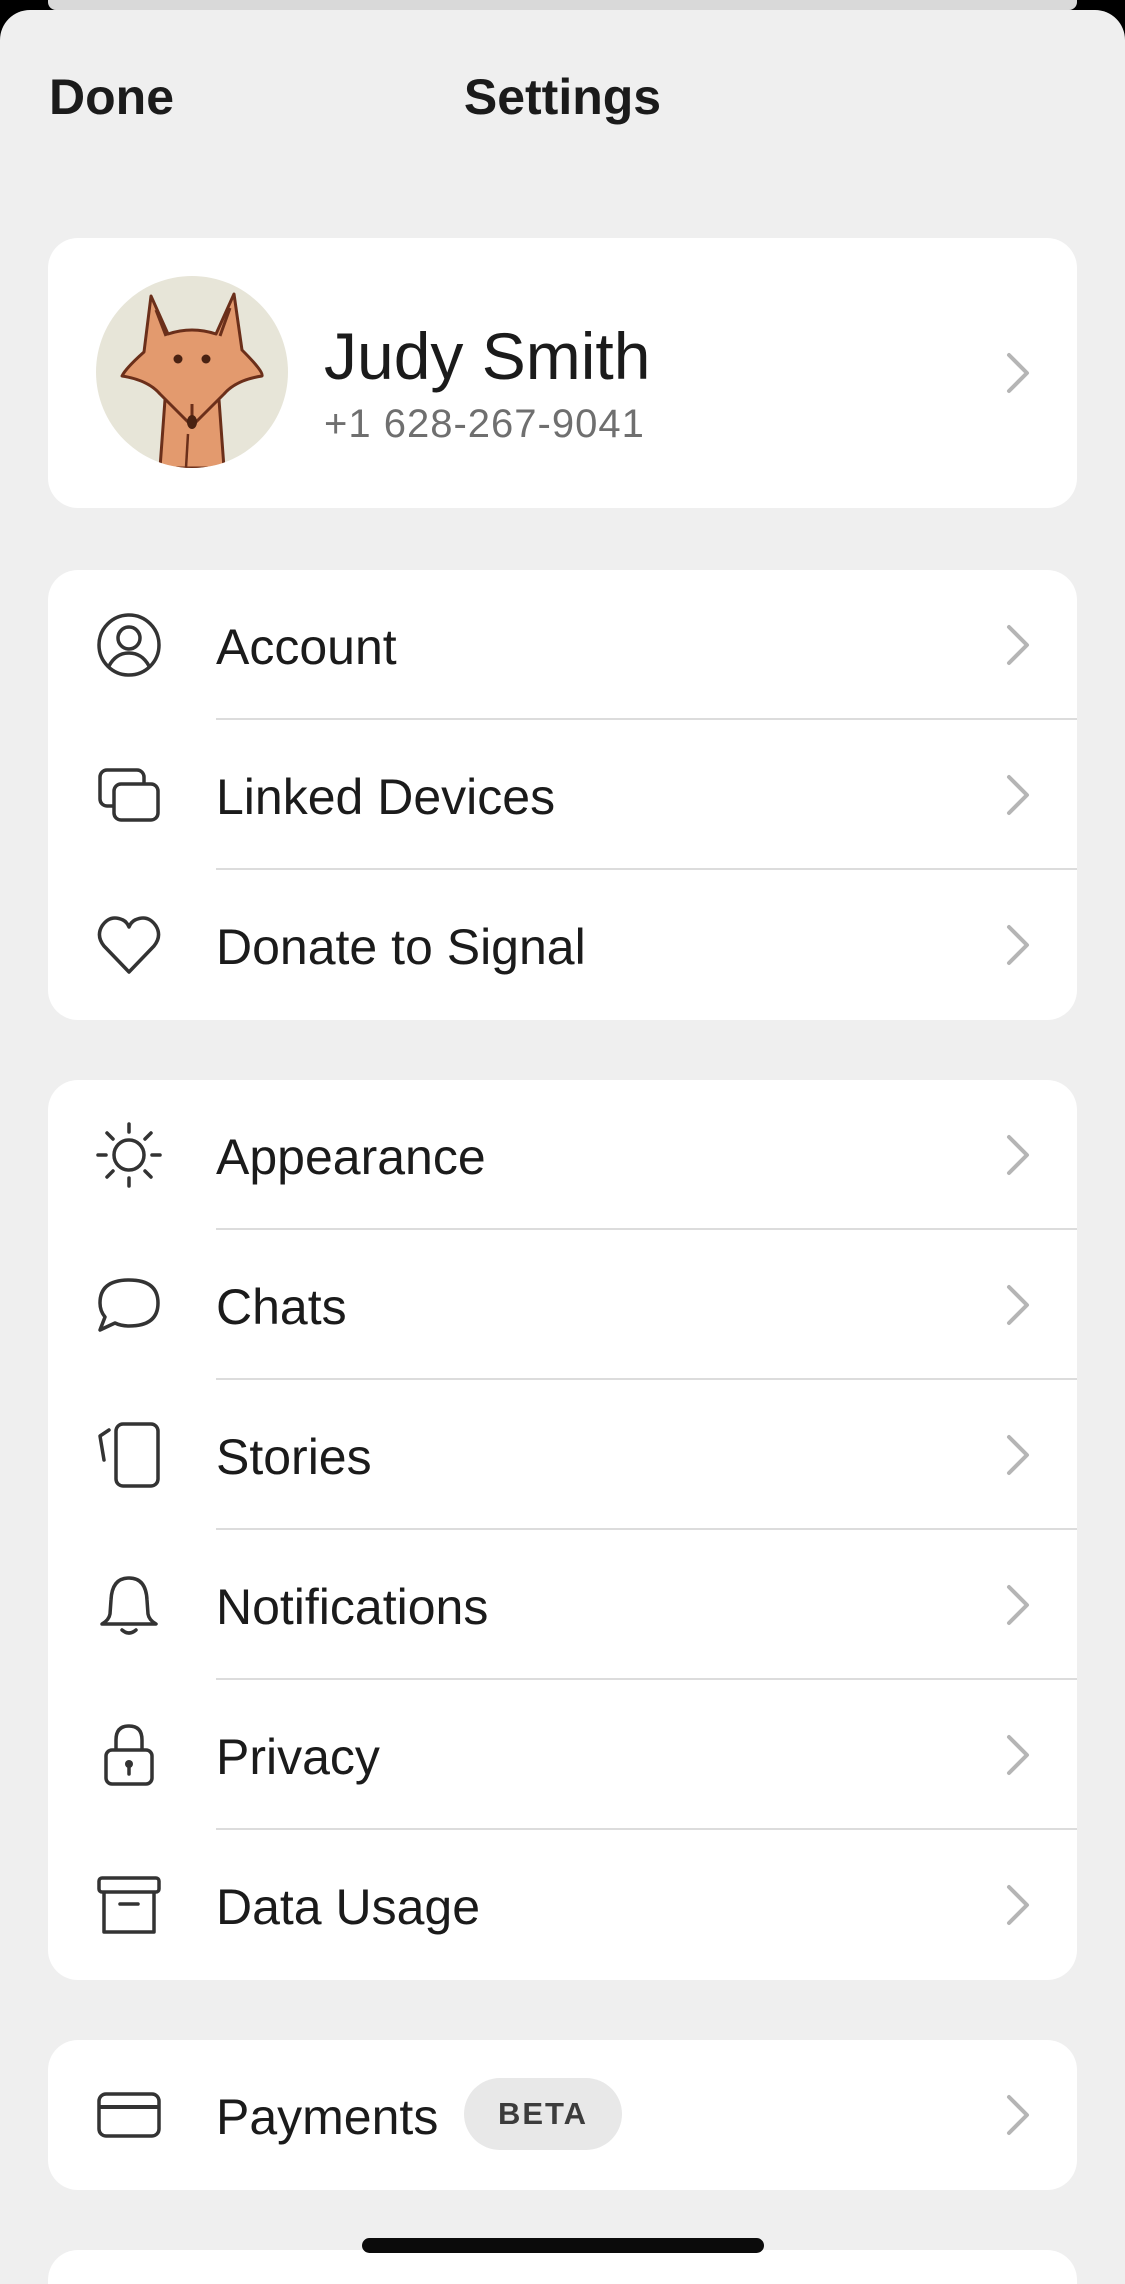 Image resolution: width=1125 pixels, height=2284 pixels. Describe the element at coordinates (129, 1305) in the screenshot. I see `chat-bubble-icon` at that location.